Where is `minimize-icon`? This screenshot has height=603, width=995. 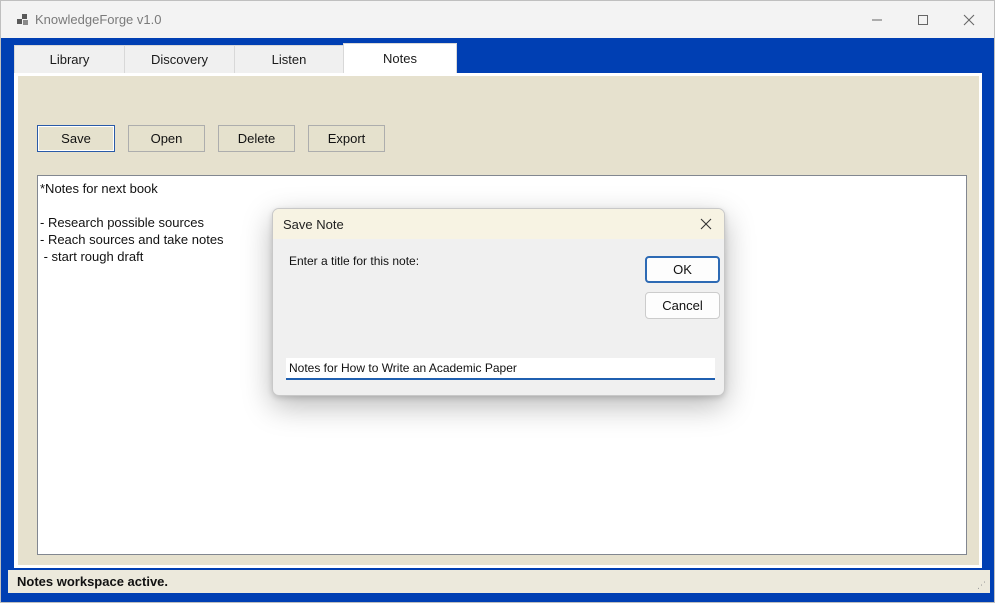
minimize-icon is located at coordinates (877, 19).